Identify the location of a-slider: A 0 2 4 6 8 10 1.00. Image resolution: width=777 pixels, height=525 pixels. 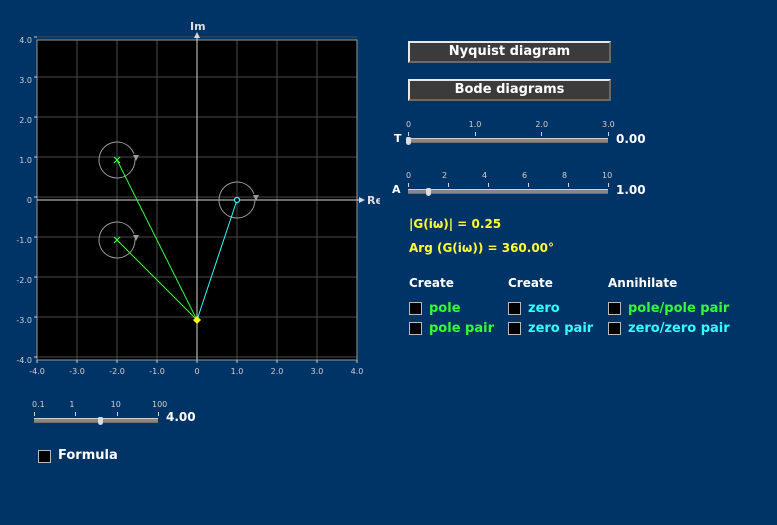
(523, 184).